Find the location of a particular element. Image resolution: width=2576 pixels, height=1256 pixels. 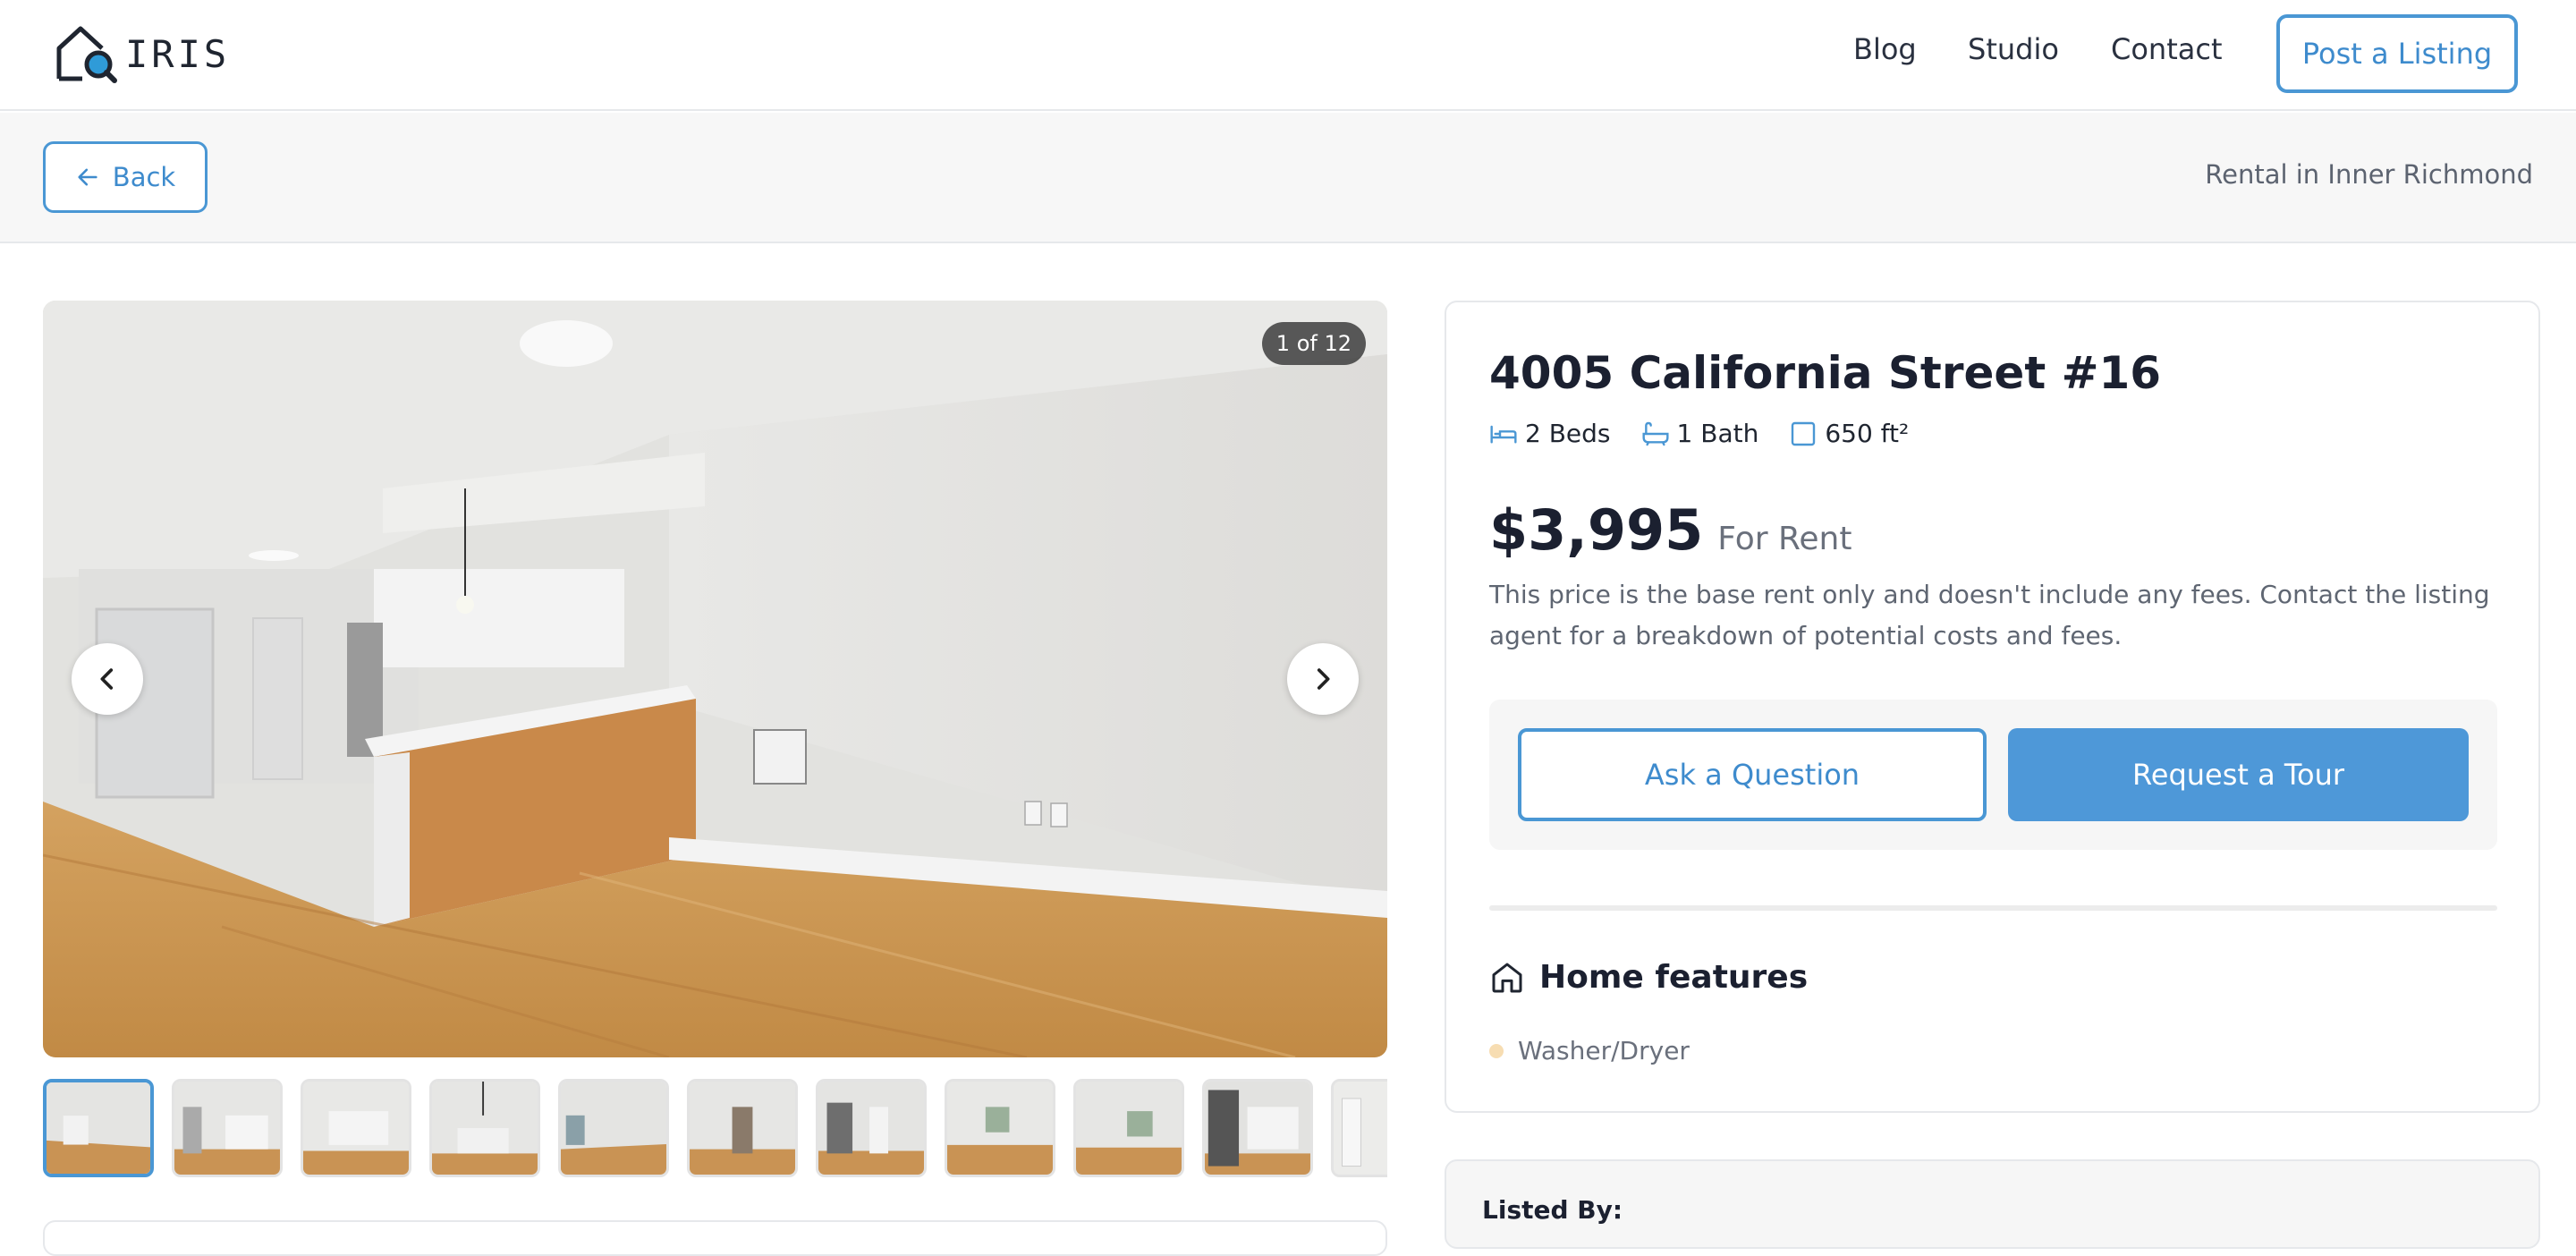

previous-photo-button is located at coordinates (107, 679).